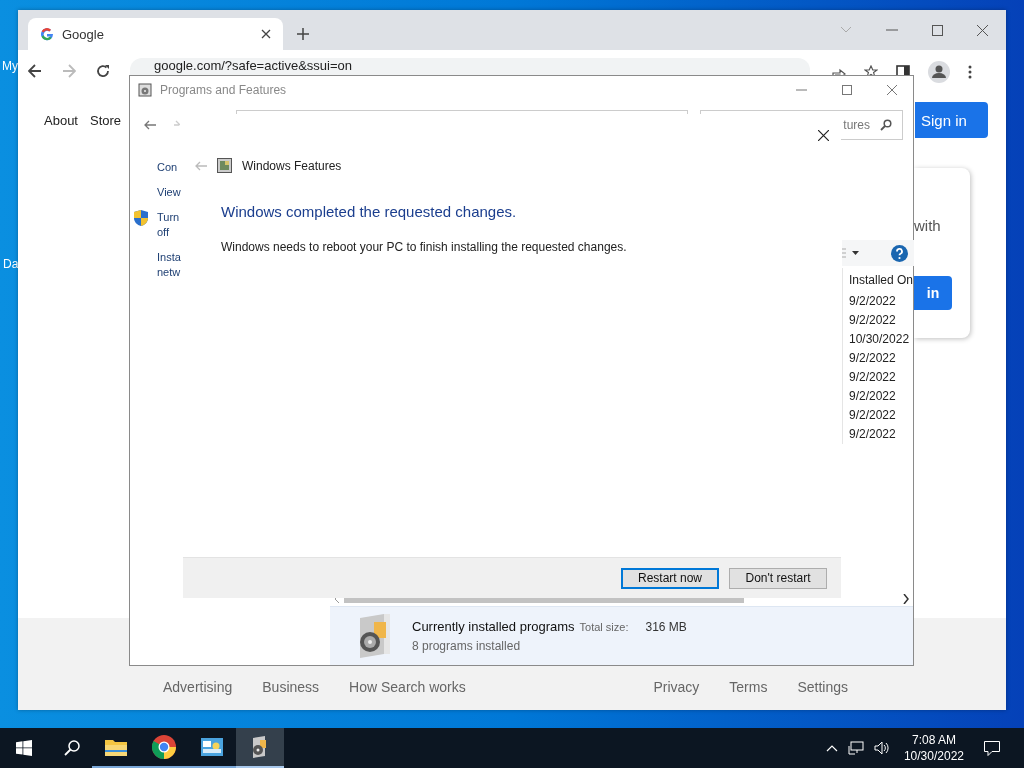  What do you see at coordinates (164, 747) in the screenshot?
I see `chrome-icon` at bounding box center [164, 747].